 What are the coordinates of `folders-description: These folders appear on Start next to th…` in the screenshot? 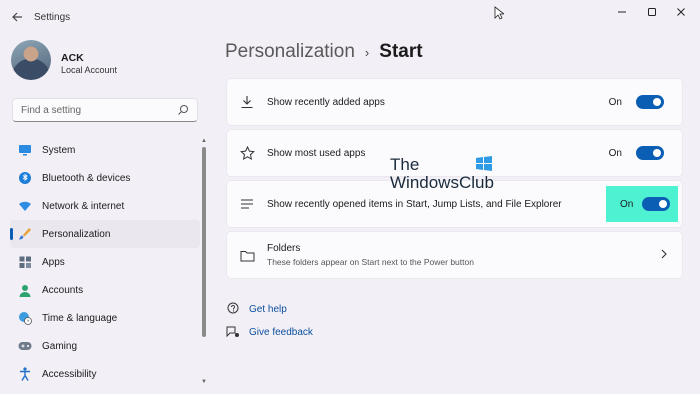 It's located at (370, 262).